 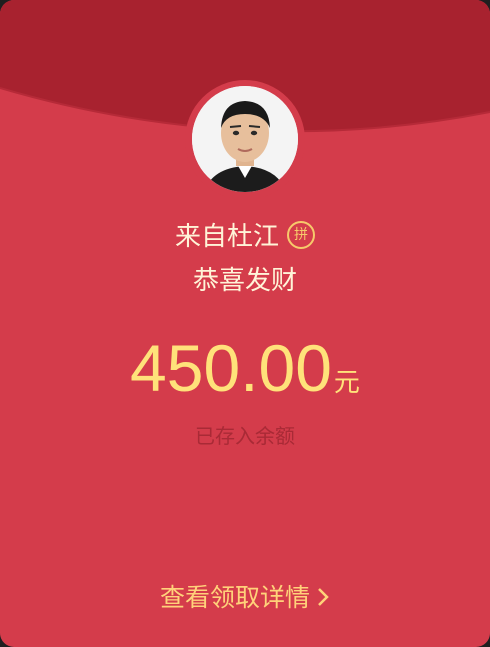 What do you see at coordinates (231, 368) in the screenshot?
I see `amount-value: 450.00` at bounding box center [231, 368].